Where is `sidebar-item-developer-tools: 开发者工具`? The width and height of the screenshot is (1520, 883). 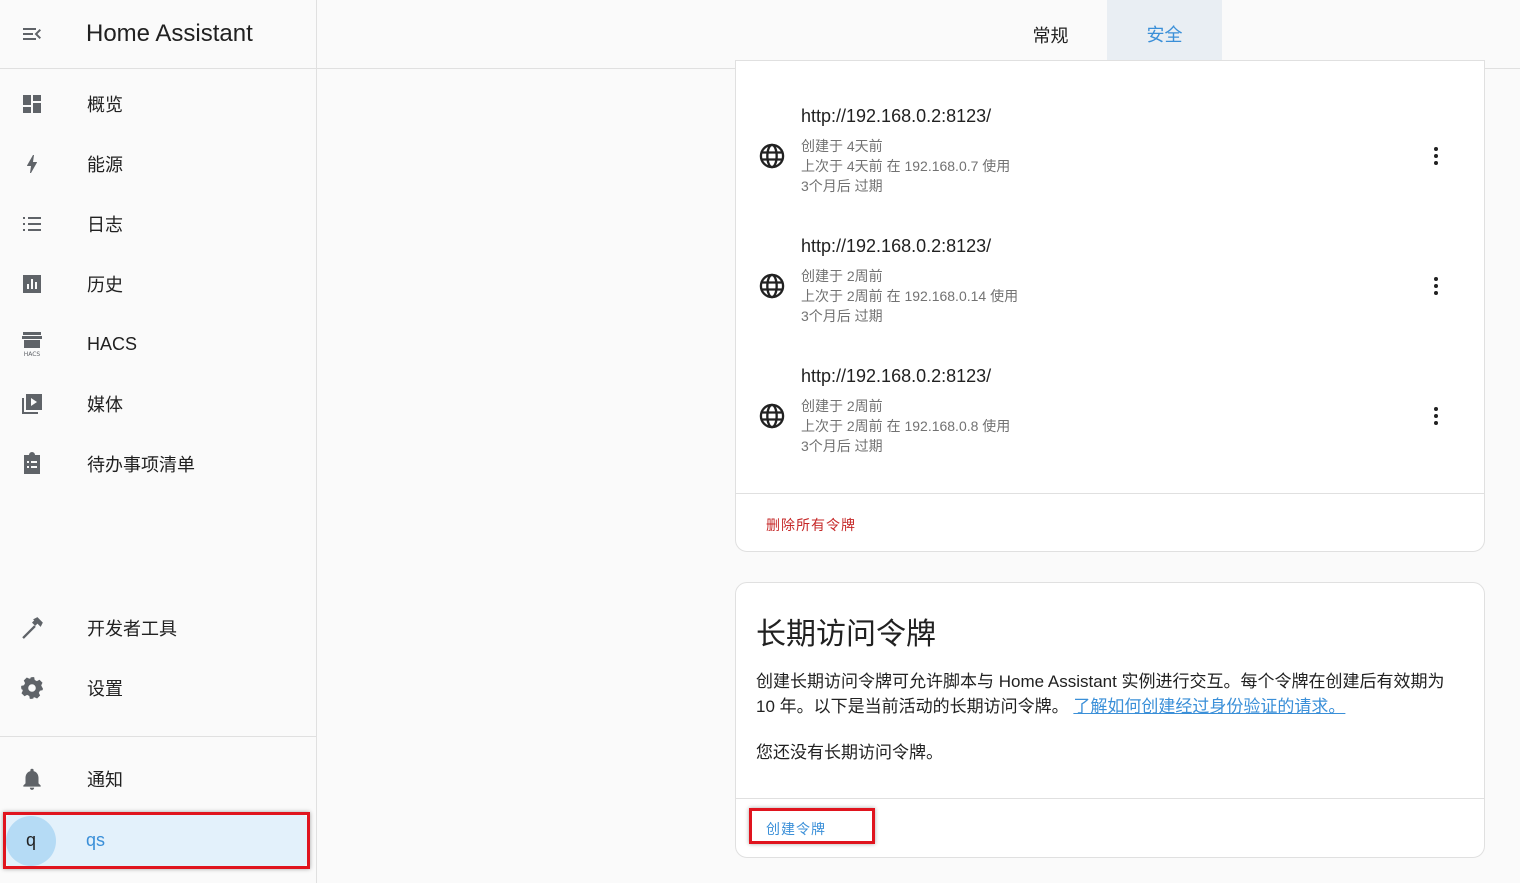
sidebar-item-developer-tools: 开发者工具 is located at coordinates (158, 628).